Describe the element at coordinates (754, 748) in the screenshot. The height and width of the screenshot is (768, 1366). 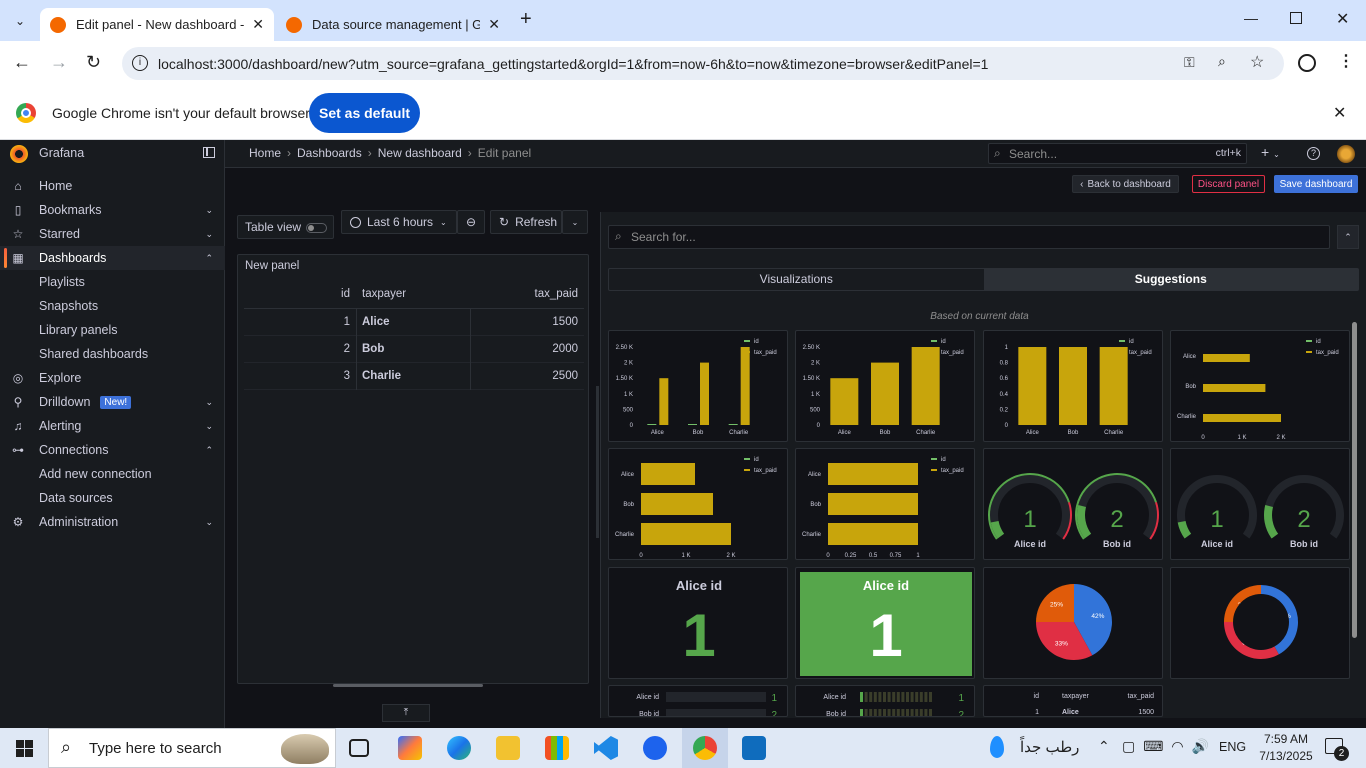
I see `outlook-icon` at that location.